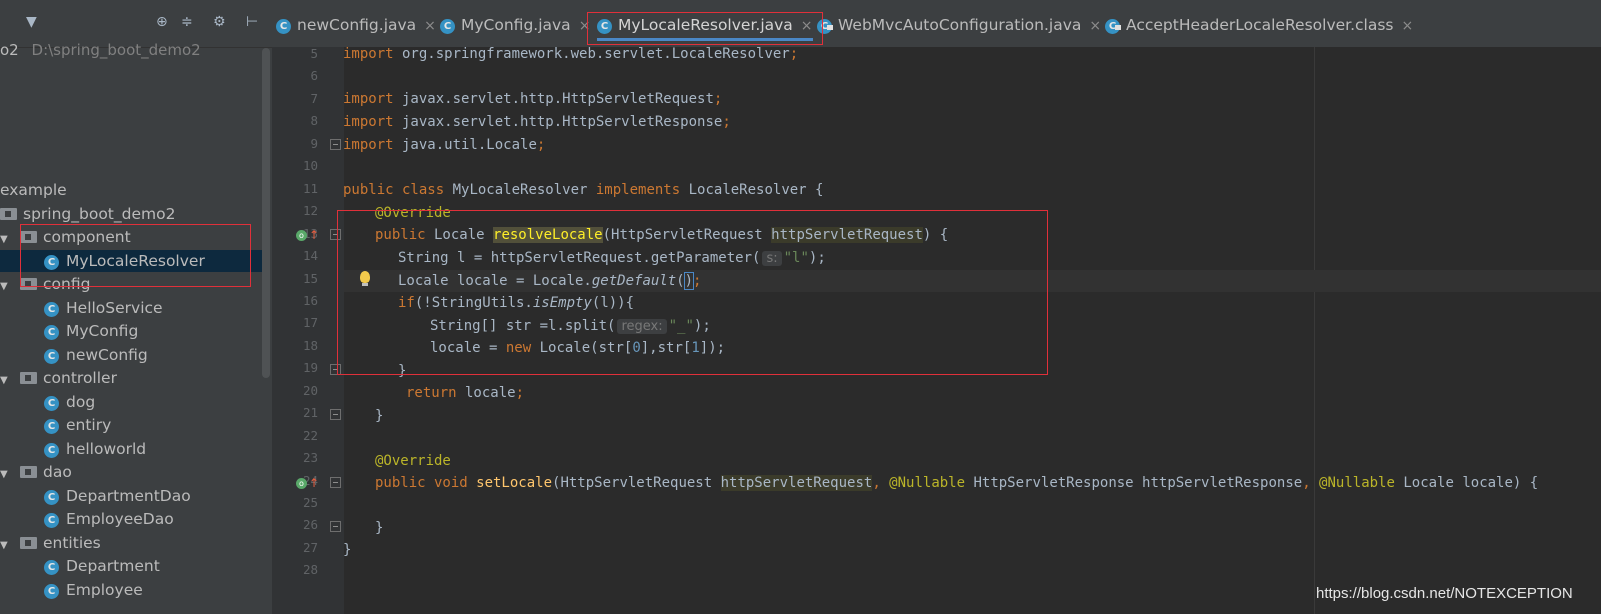 The height and width of the screenshot is (614, 1601). What do you see at coordinates (99, 213) in the screenshot?
I see `tree-item-label: spring_boot_demo2` at bounding box center [99, 213].